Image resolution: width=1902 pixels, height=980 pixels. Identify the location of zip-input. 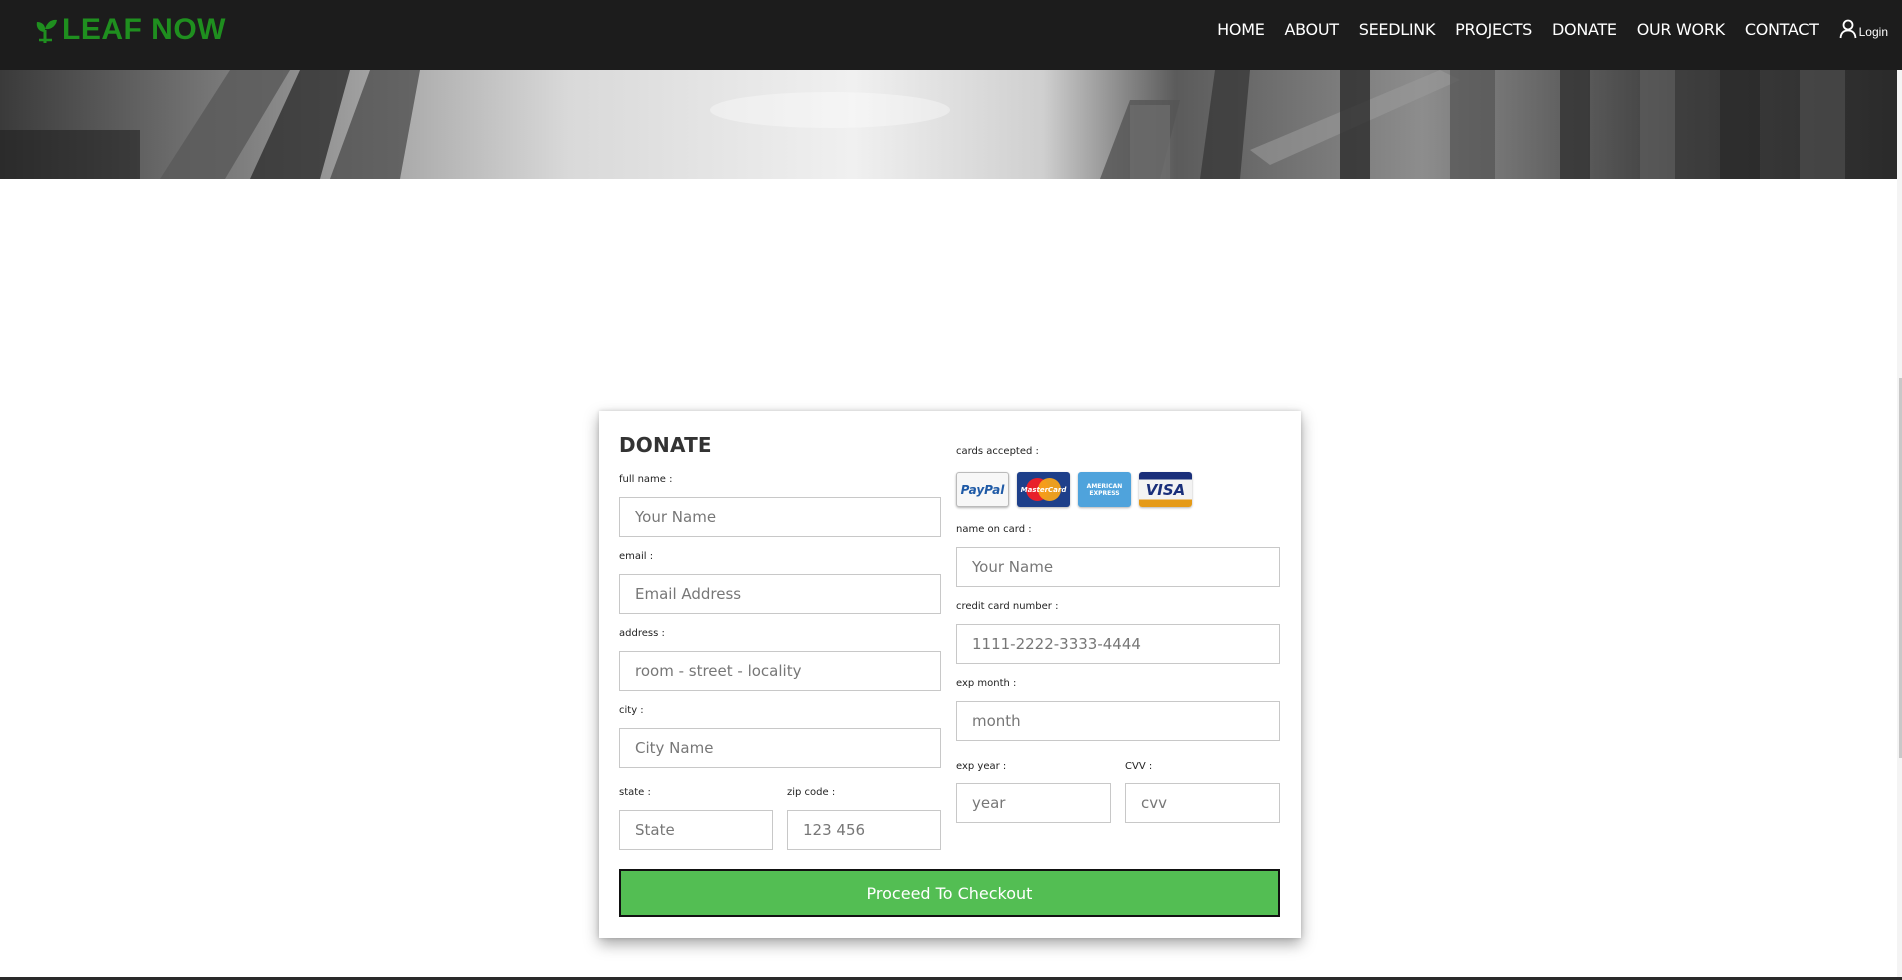
(864, 830).